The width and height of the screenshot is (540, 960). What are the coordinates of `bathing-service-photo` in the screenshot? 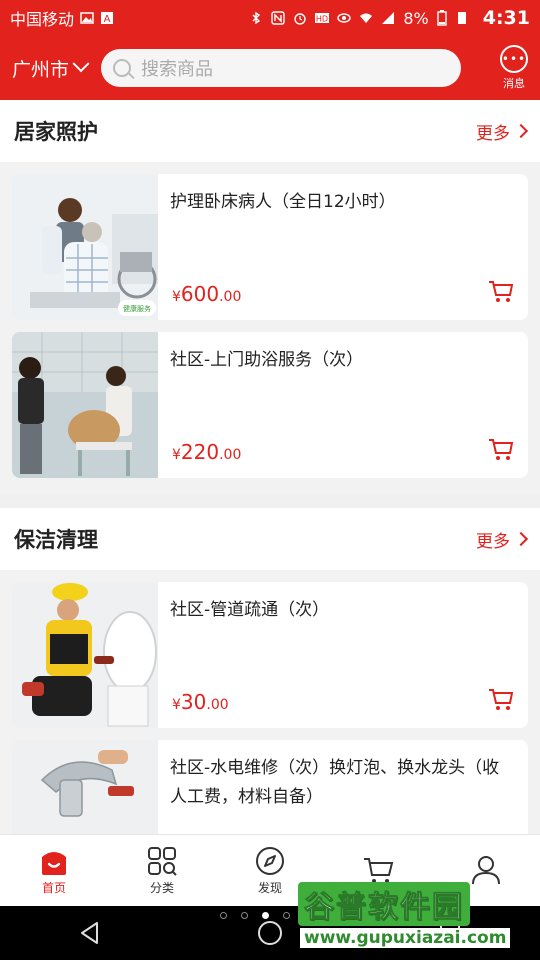 It's located at (85, 405).